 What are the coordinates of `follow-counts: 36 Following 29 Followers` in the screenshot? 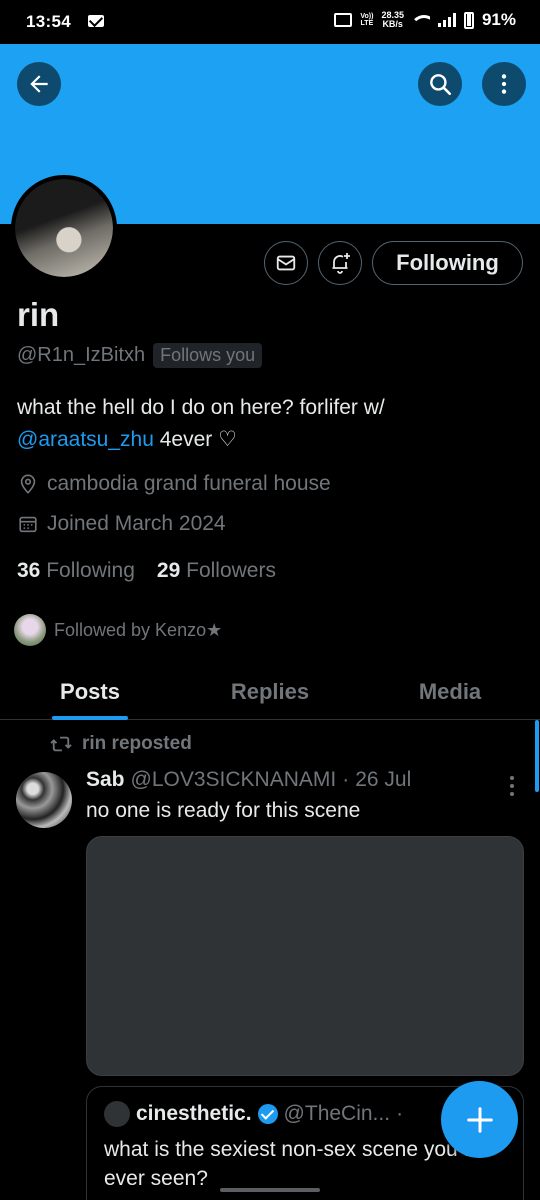 It's located at (146, 571).